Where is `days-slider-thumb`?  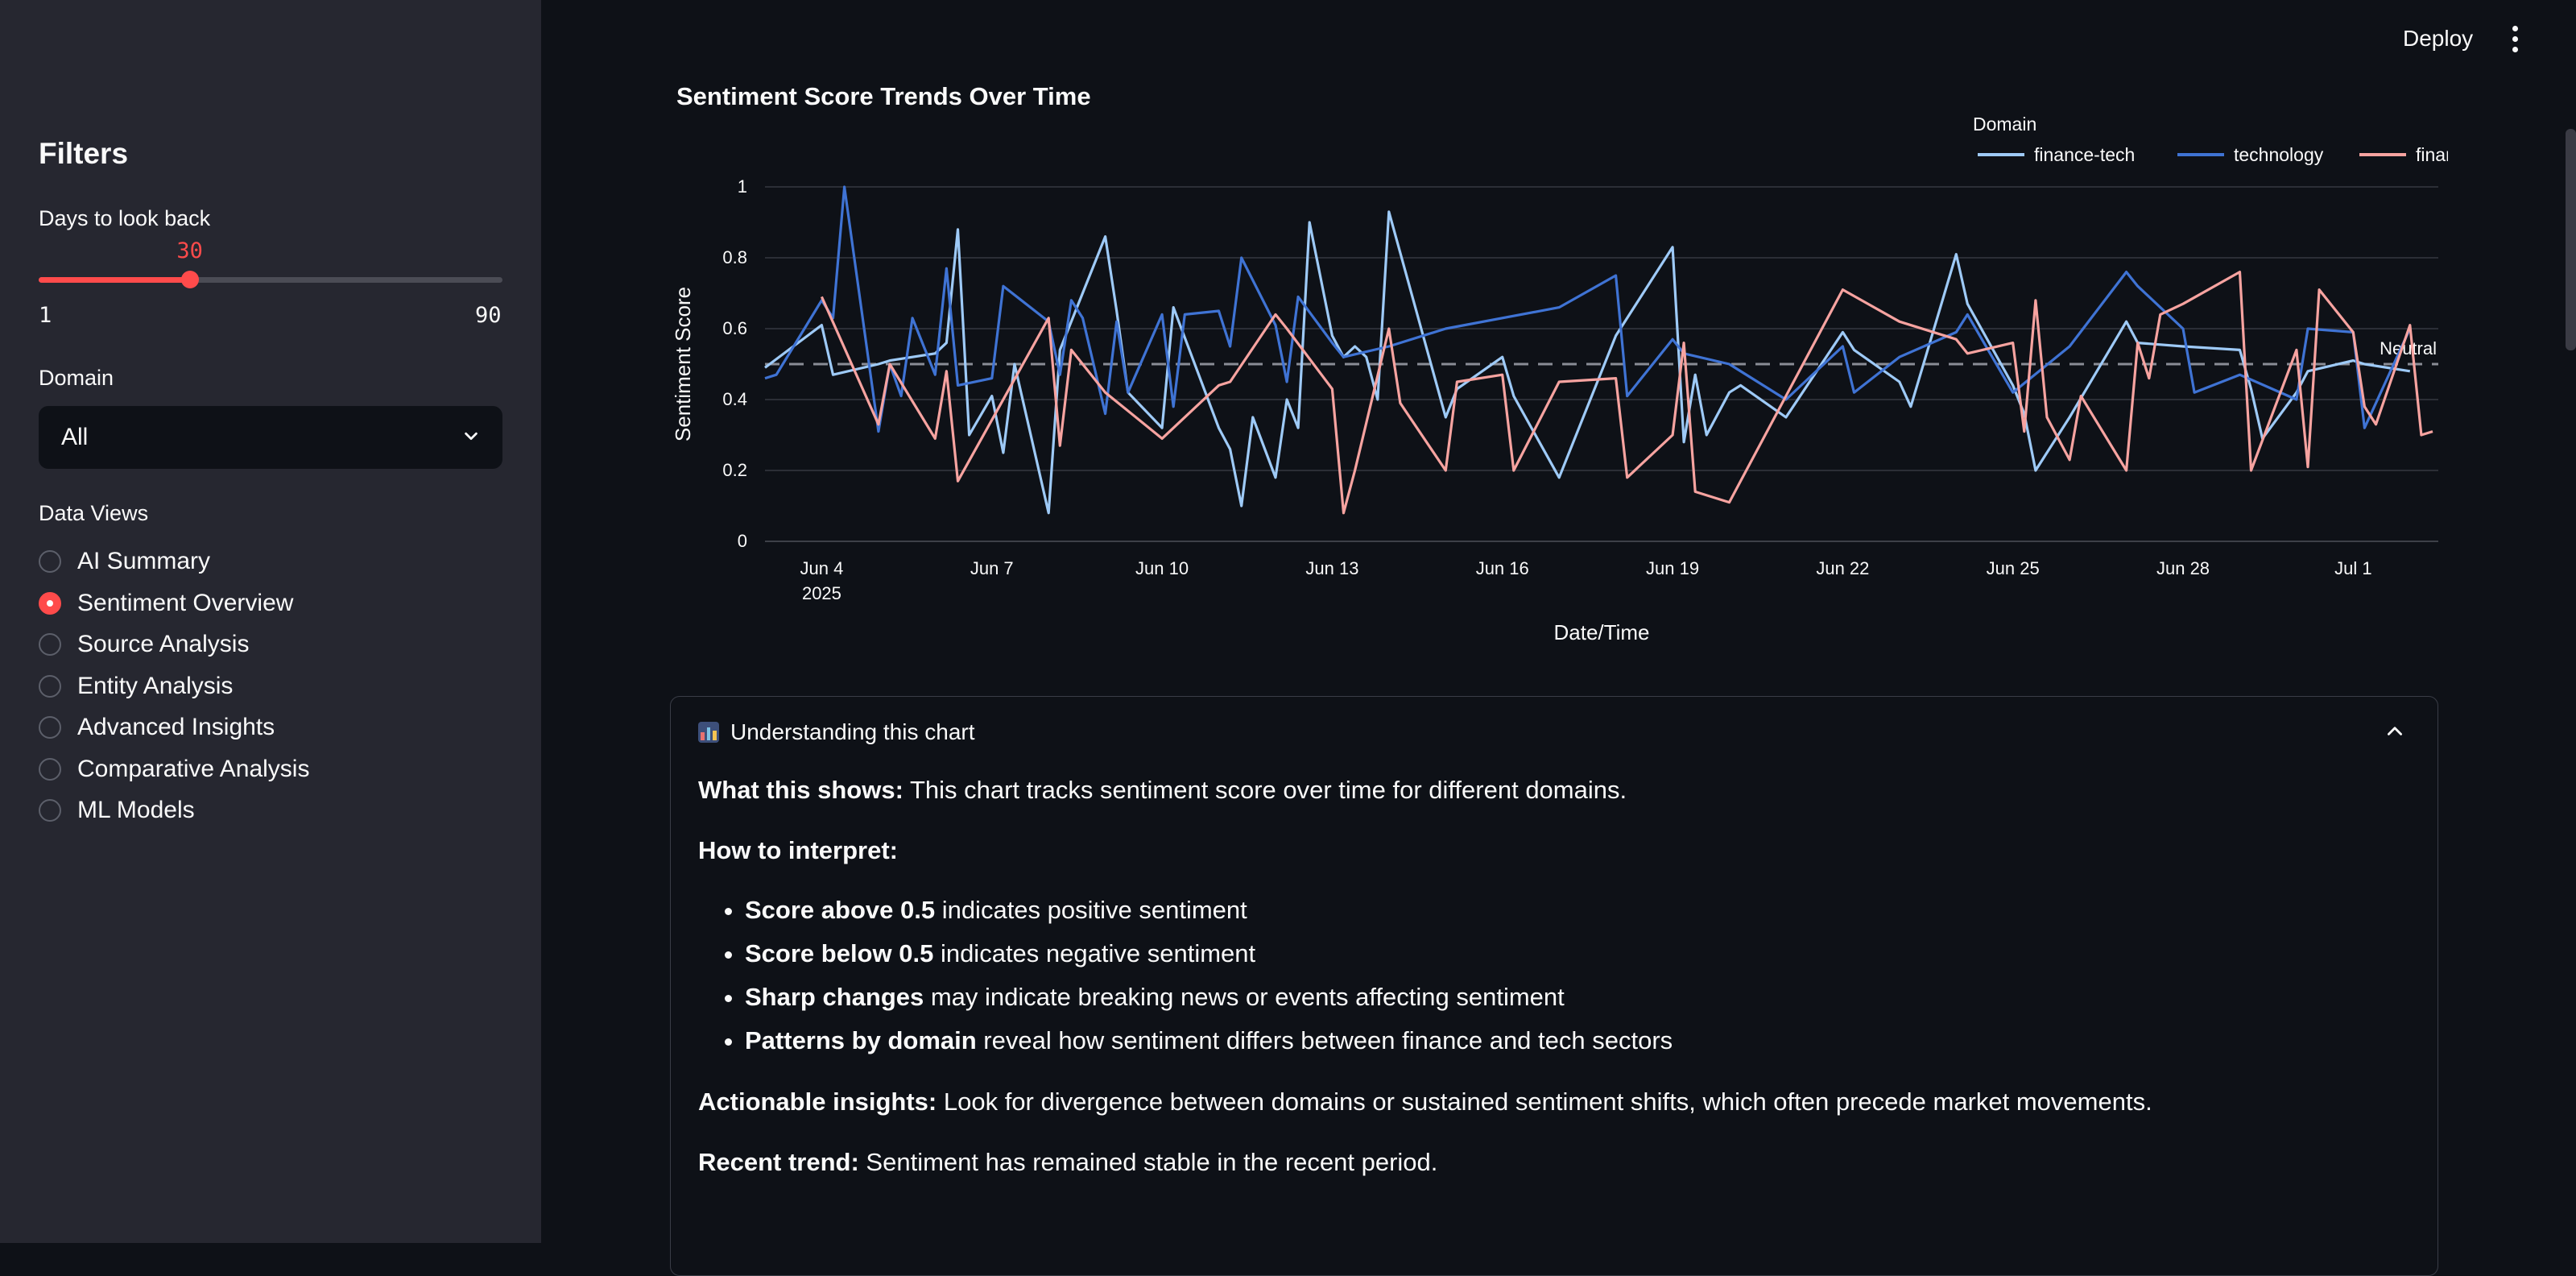
days-slider-thumb is located at coordinates (189, 279).